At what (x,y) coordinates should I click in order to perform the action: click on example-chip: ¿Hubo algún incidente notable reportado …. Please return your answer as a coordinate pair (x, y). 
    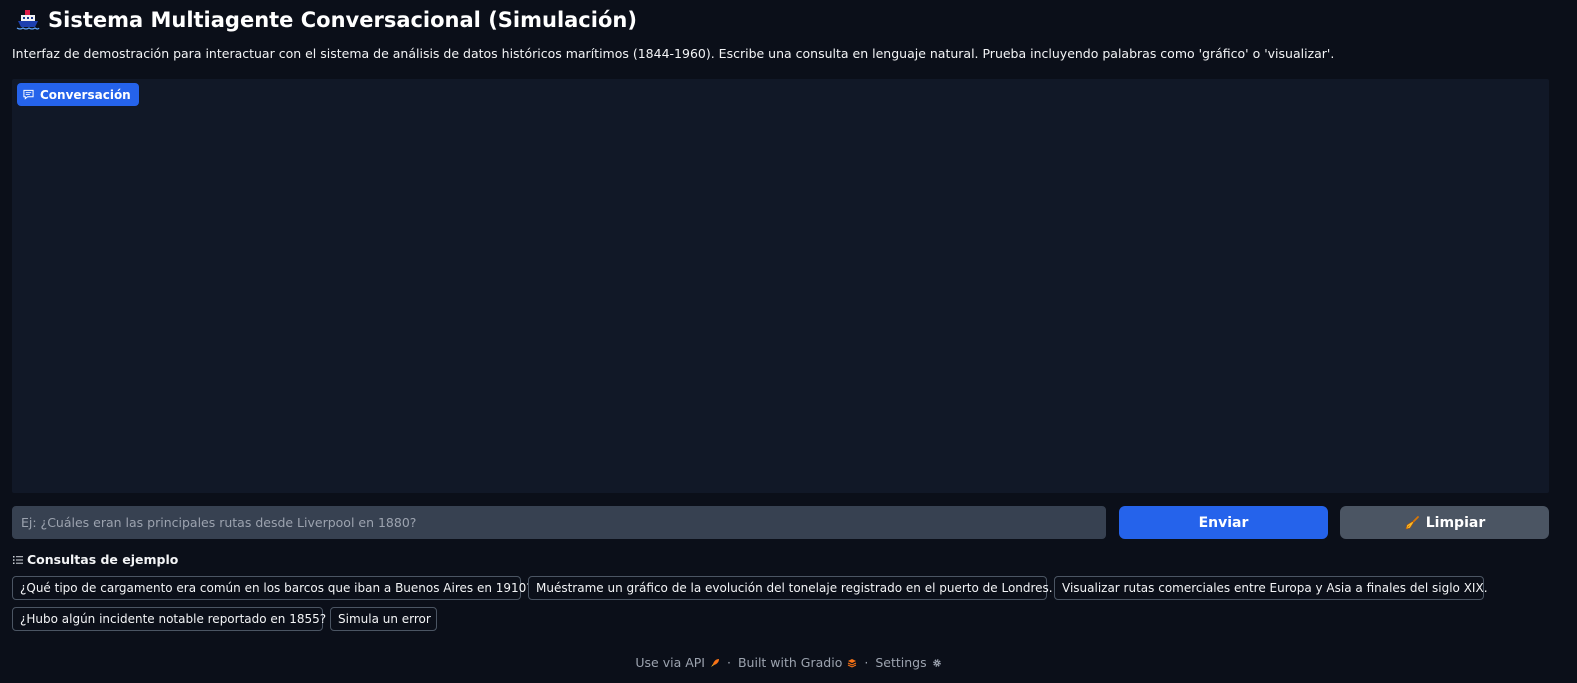
    Looking at the image, I should click on (169, 619).